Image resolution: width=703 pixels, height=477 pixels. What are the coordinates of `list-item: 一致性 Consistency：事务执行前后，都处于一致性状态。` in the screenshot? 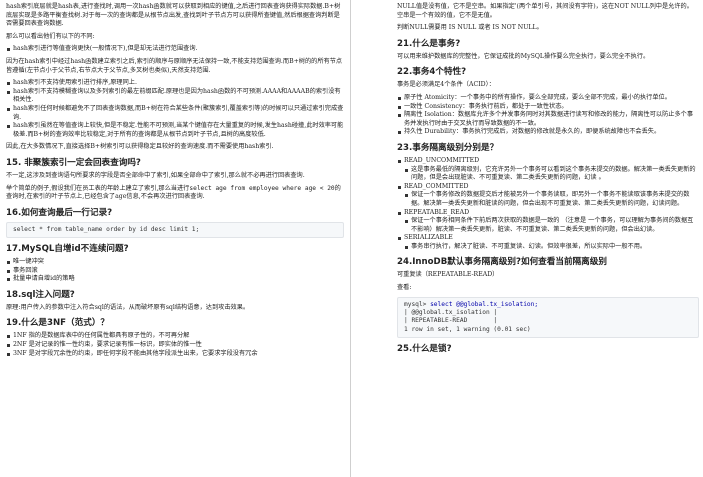 It's located at (548, 107).